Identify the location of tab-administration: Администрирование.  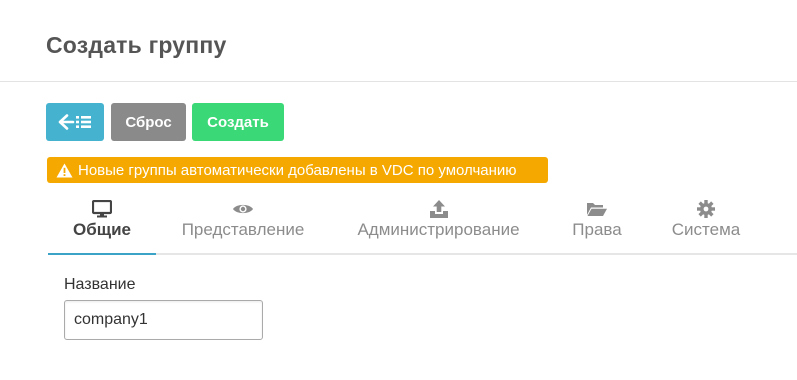
(438, 225).